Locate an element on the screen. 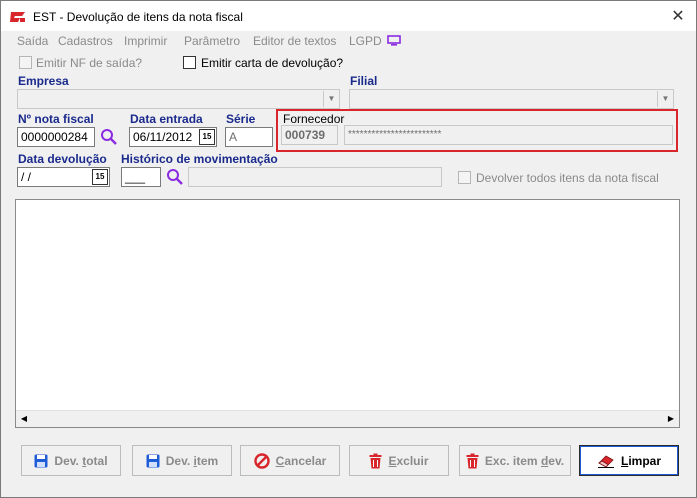 The width and height of the screenshot is (697, 498). data-entrada-input: 06/11/2012 15 is located at coordinates (173, 137).